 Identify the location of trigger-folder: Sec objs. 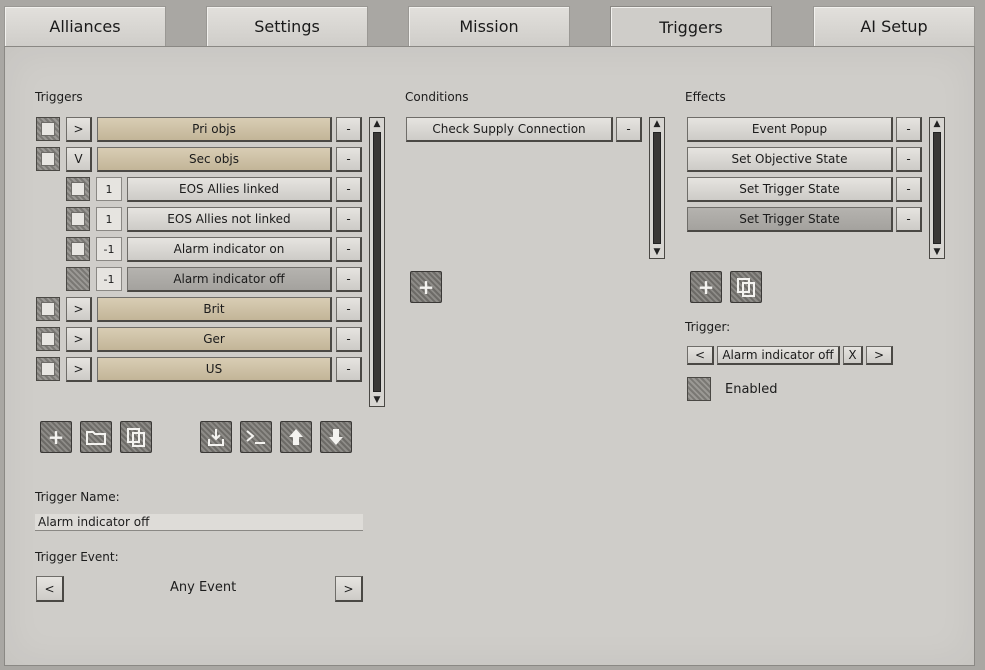
(214, 159).